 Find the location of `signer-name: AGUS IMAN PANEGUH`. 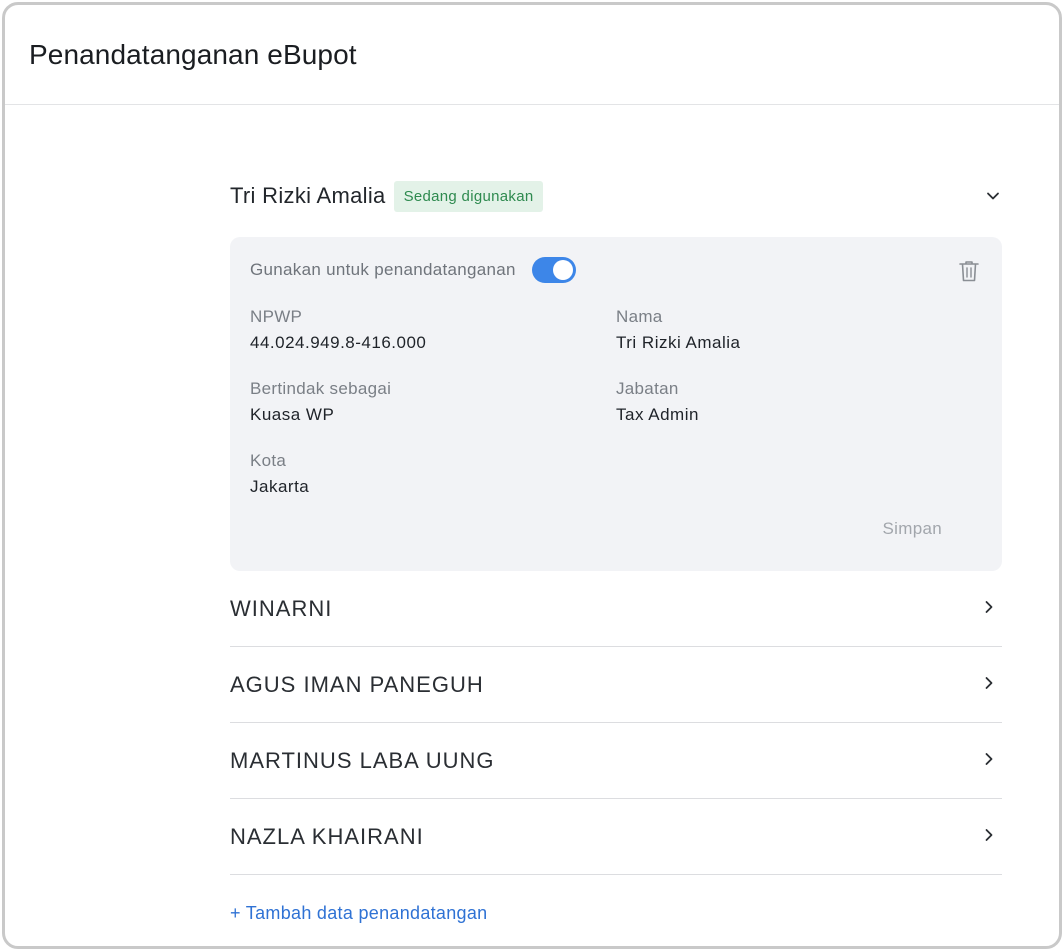

signer-name: AGUS IMAN PANEGUH is located at coordinates (357, 684).